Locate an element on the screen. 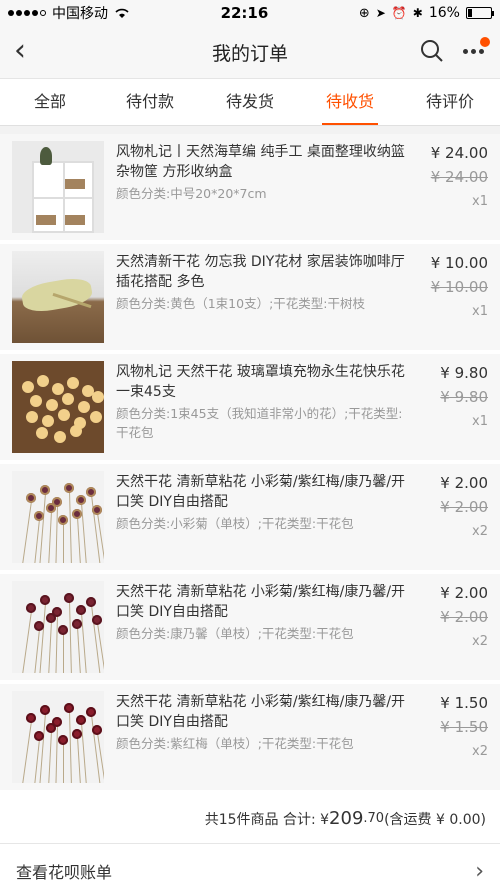  status-right: ⊕ ➤ ⏰ ✱ 16% is located at coordinates (426, 13).